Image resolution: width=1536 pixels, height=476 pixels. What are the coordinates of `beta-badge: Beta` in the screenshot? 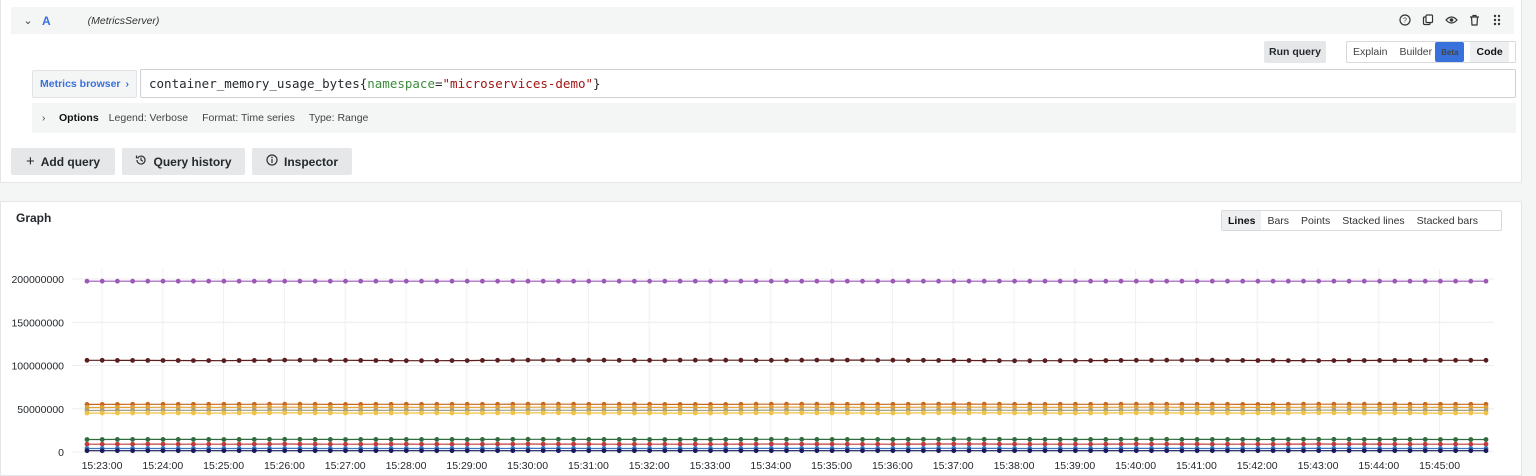 It's located at (1450, 52).